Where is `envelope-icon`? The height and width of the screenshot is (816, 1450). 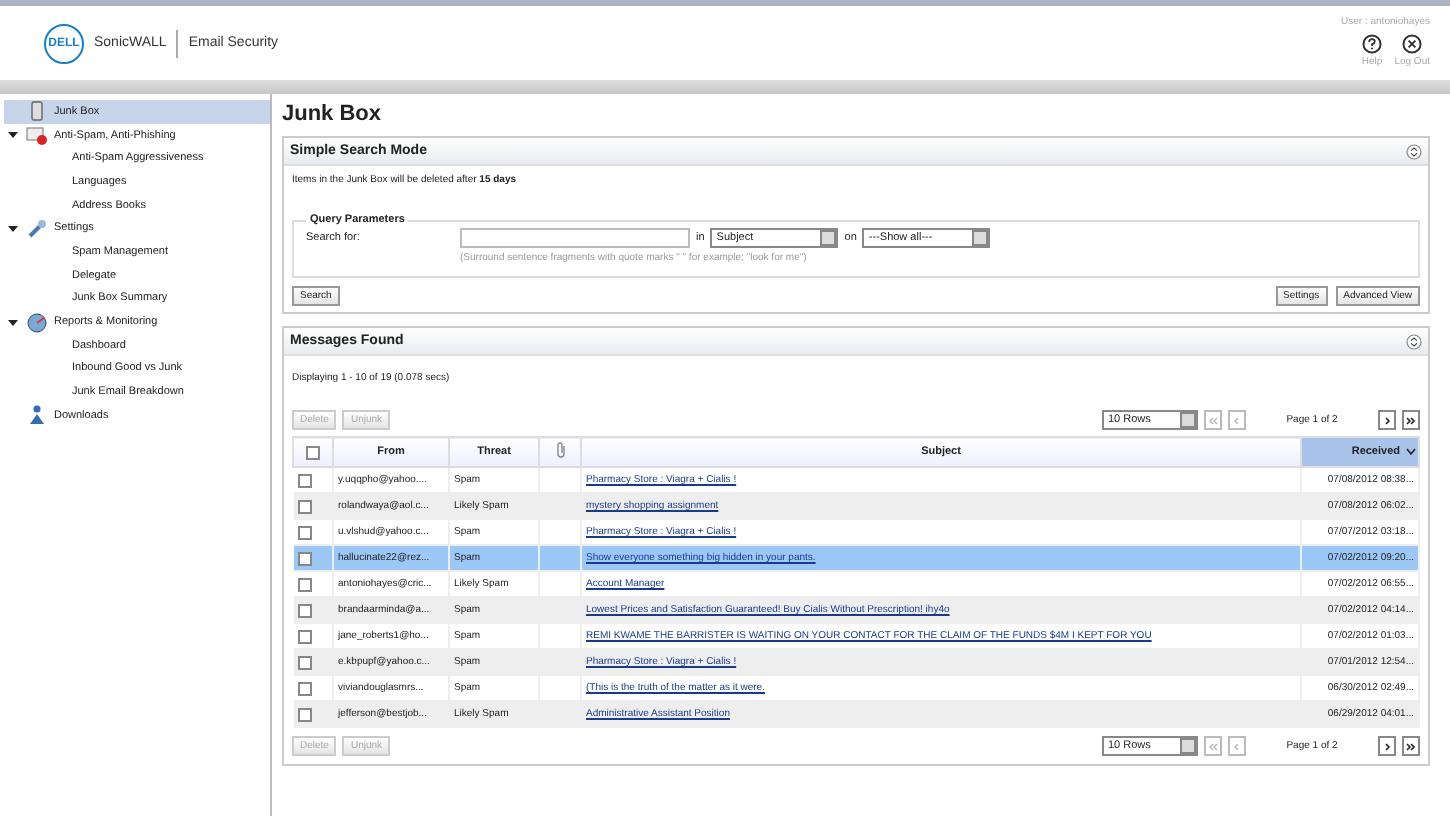 envelope-icon is located at coordinates (37, 135).